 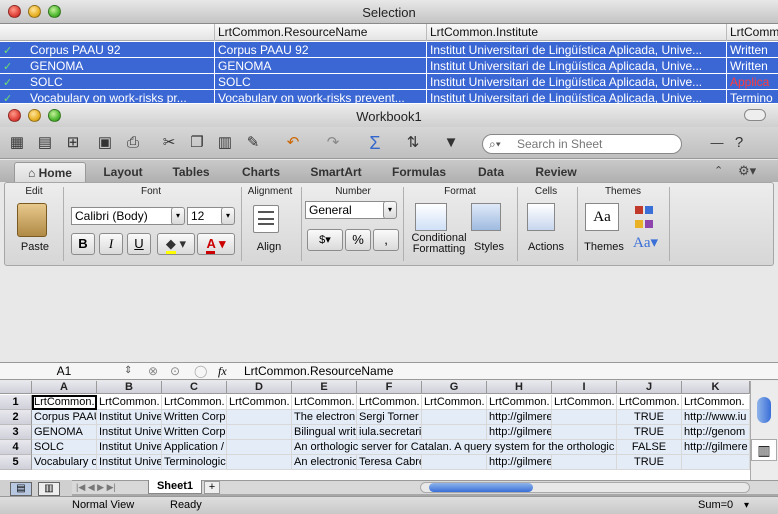 What do you see at coordinates (717, 143) in the screenshot?
I see `zoom-out-icon: —` at bounding box center [717, 143].